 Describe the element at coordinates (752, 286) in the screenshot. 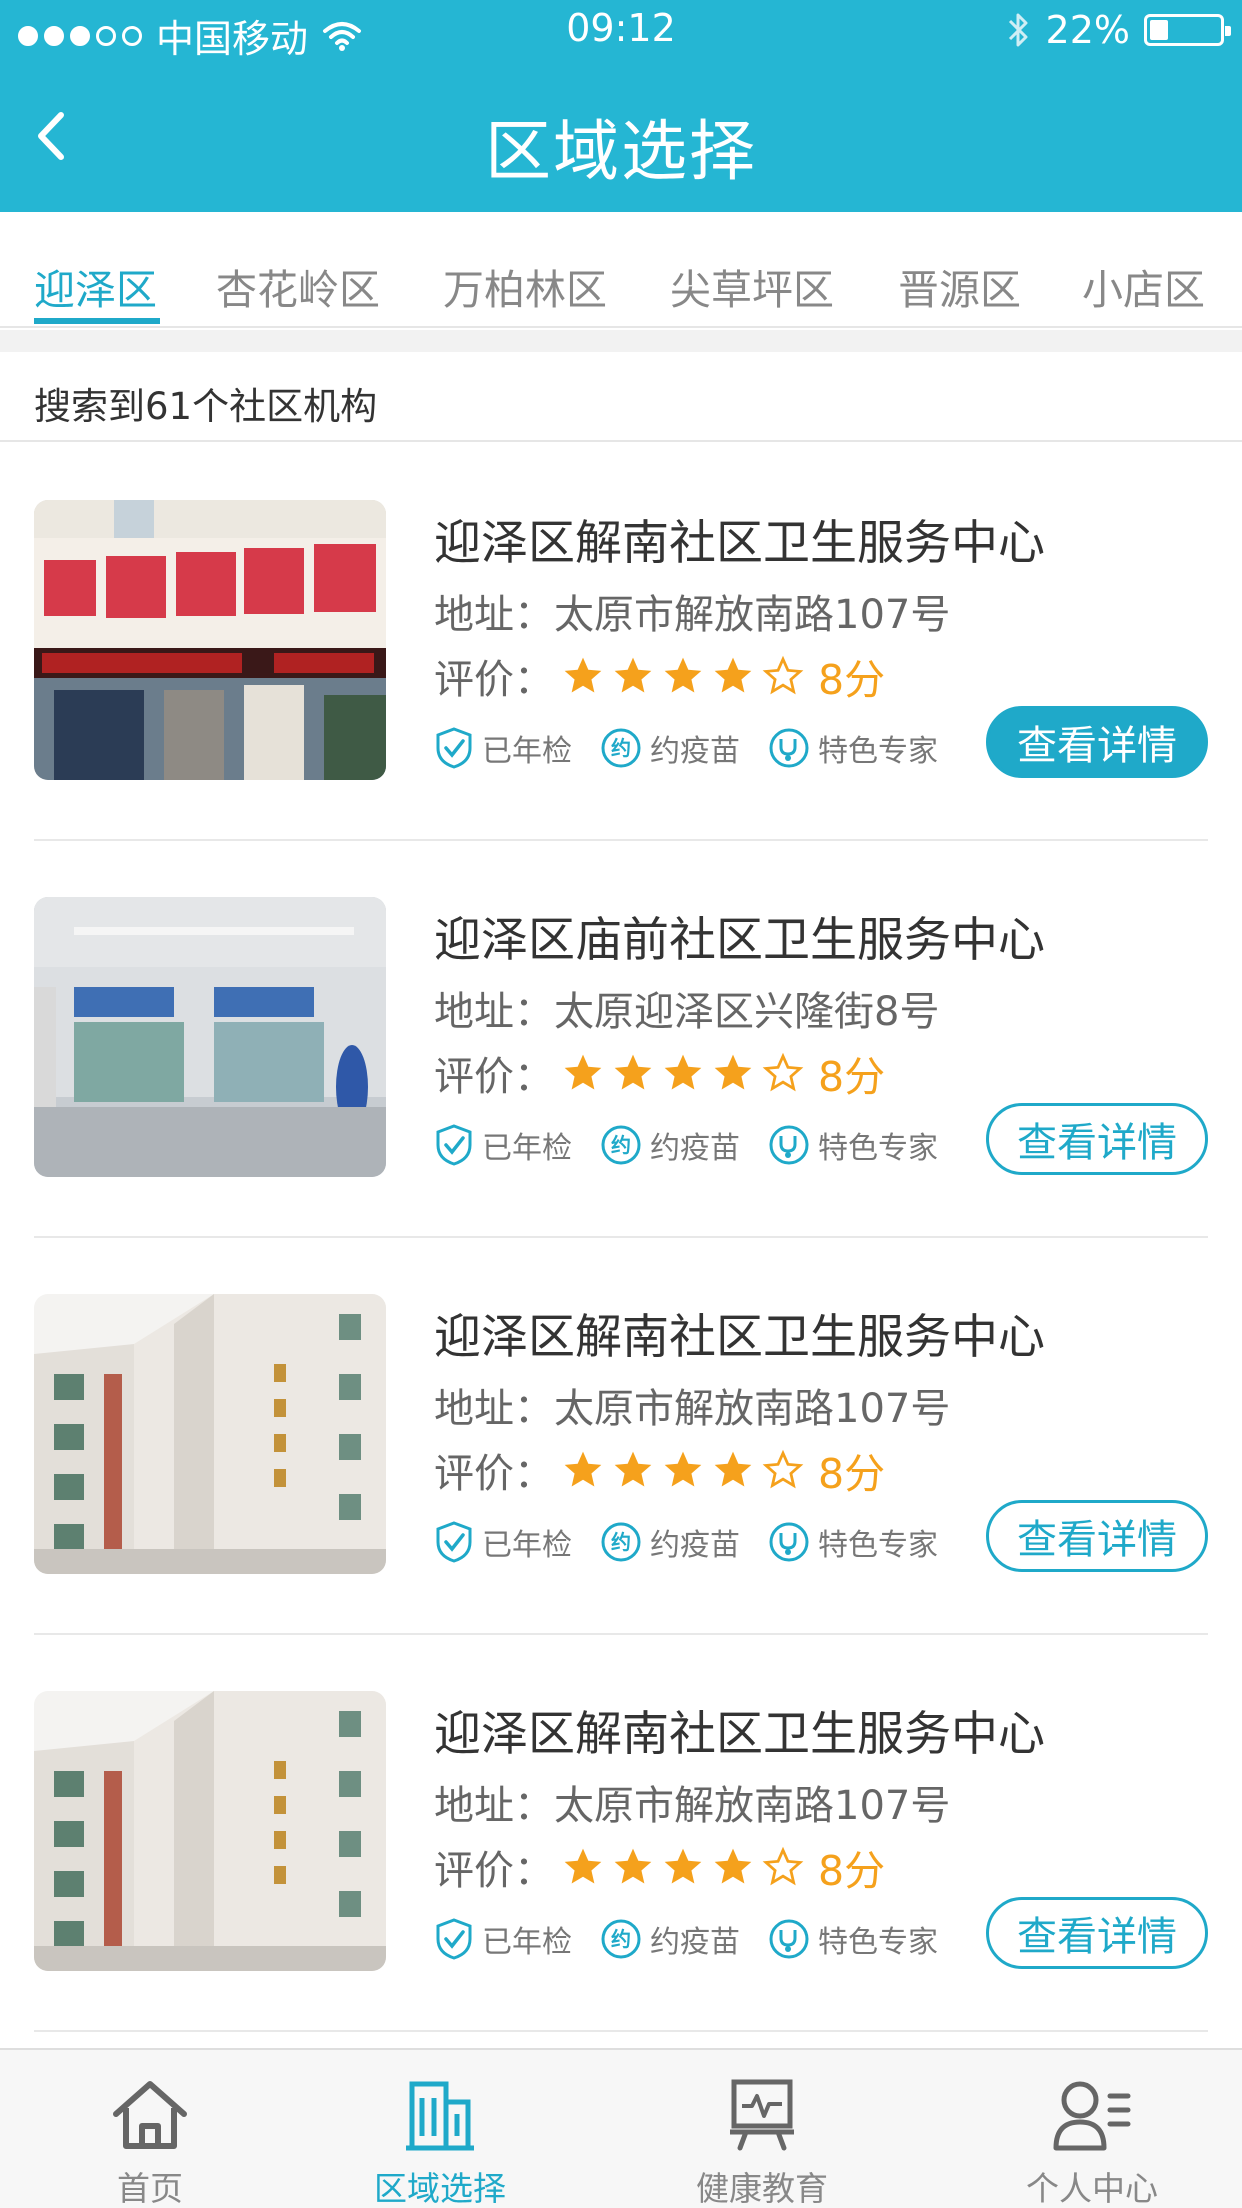

I see `tab-jiancaoping: 尖草坪区` at that location.